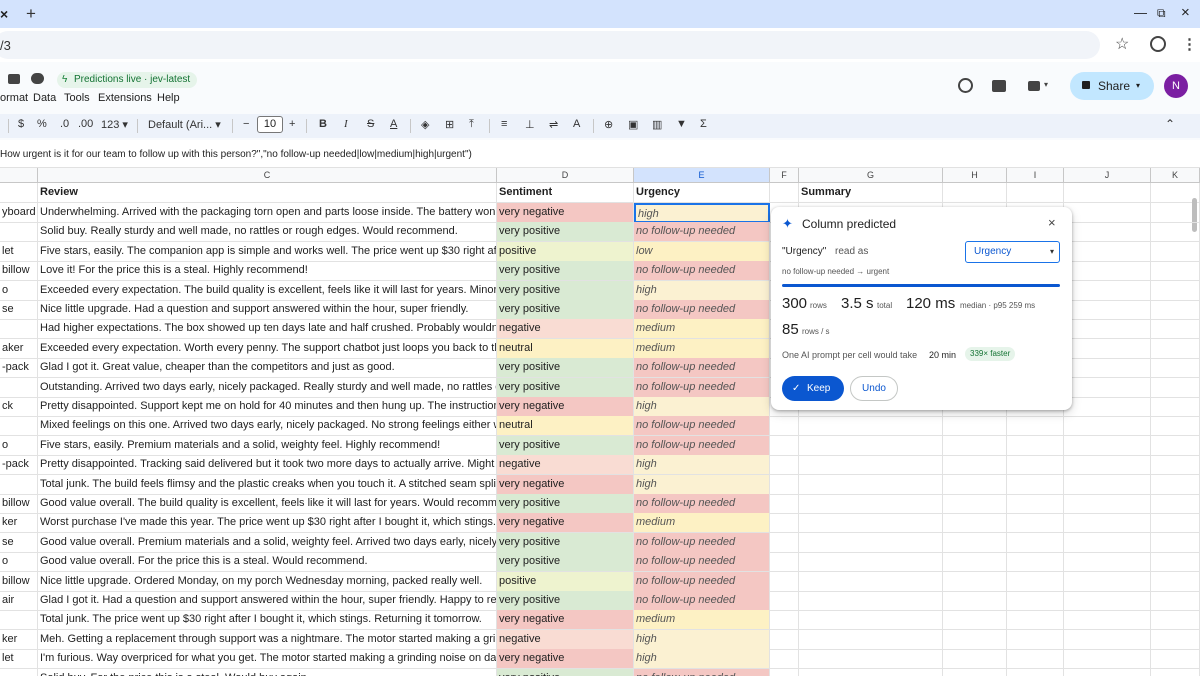  What do you see at coordinates (1140, 12) in the screenshot?
I see `minimize-icon: —` at bounding box center [1140, 12].